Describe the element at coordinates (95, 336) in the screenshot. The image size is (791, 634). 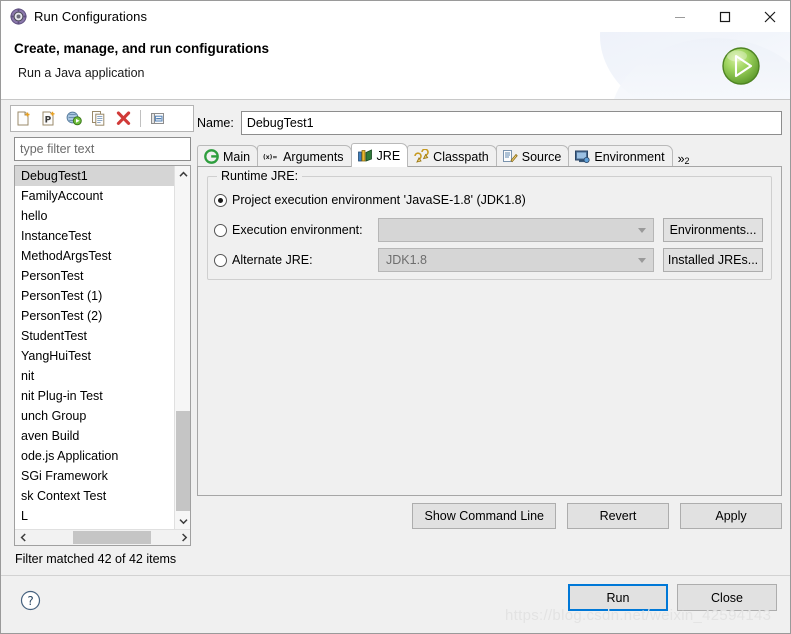
I see `list-item: StudentTest` at that location.